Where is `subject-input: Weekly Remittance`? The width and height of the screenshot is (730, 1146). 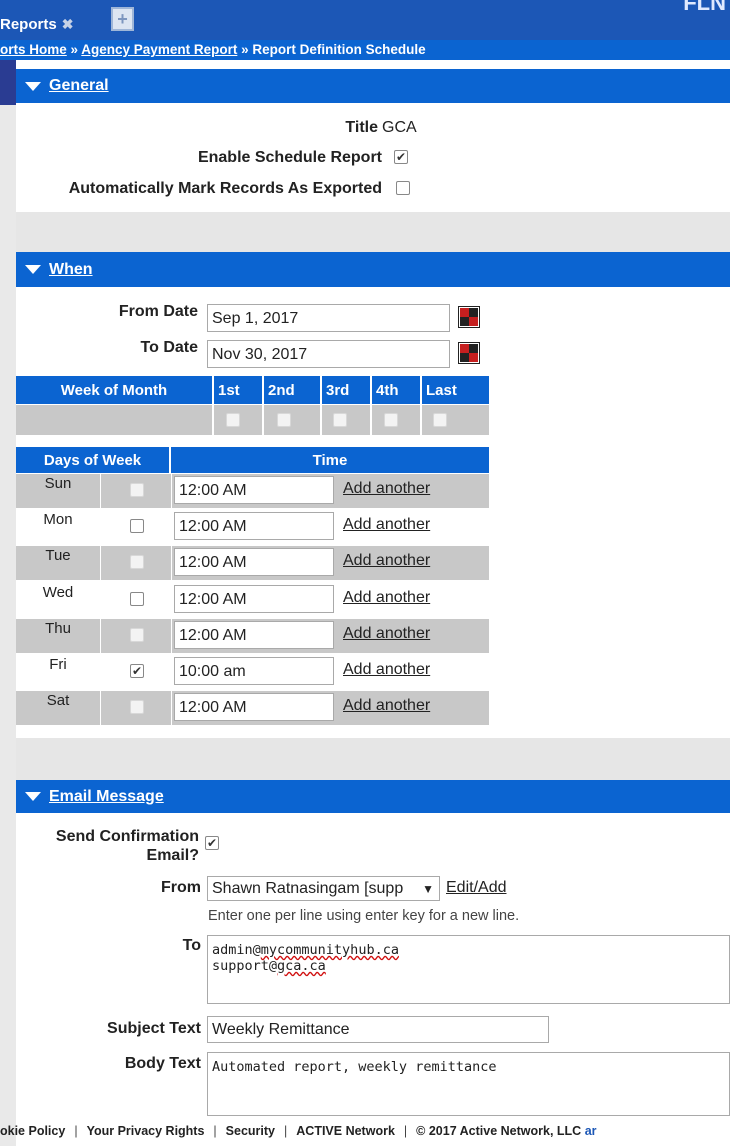
subject-input: Weekly Remittance is located at coordinates (378, 1029).